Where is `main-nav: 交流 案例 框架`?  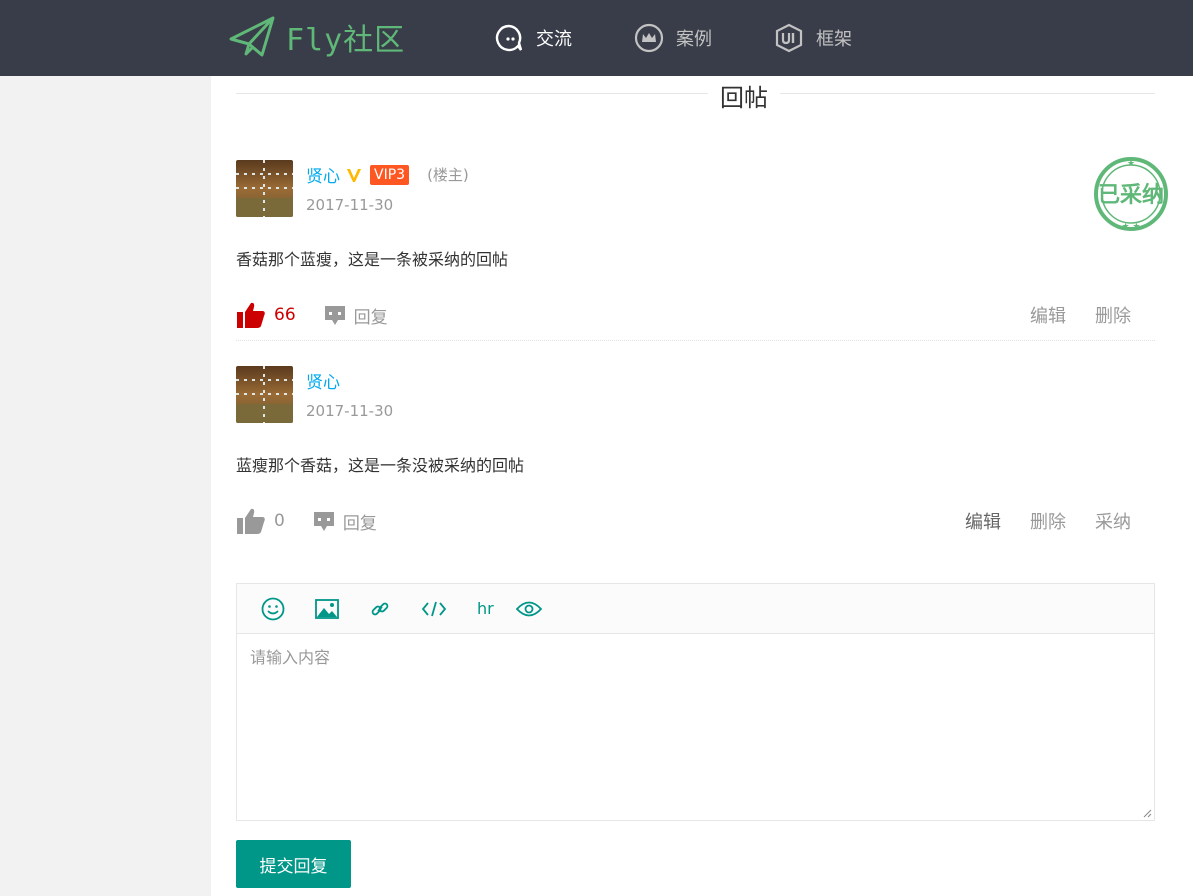 main-nav: 交流 案例 框架 is located at coordinates (704, 38).